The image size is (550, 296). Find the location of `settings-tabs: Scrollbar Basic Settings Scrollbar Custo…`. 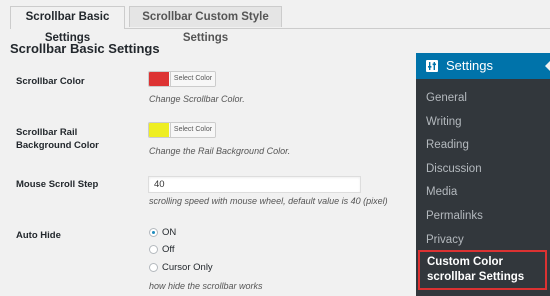

settings-tabs: Scrollbar Basic Settings Scrollbar Custo… is located at coordinates (280, 25).